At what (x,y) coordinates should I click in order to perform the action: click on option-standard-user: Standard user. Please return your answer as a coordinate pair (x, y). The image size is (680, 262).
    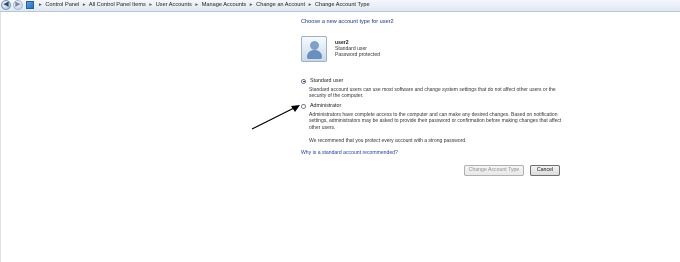
    Looking at the image, I should click on (322, 81).